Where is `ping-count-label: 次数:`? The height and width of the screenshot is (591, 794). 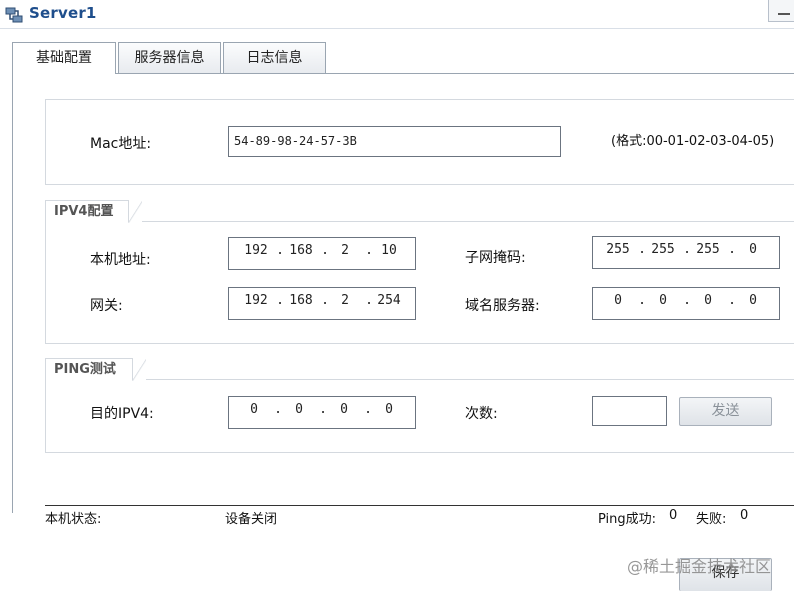 ping-count-label: 次数: is located at coordinates (481, 414).